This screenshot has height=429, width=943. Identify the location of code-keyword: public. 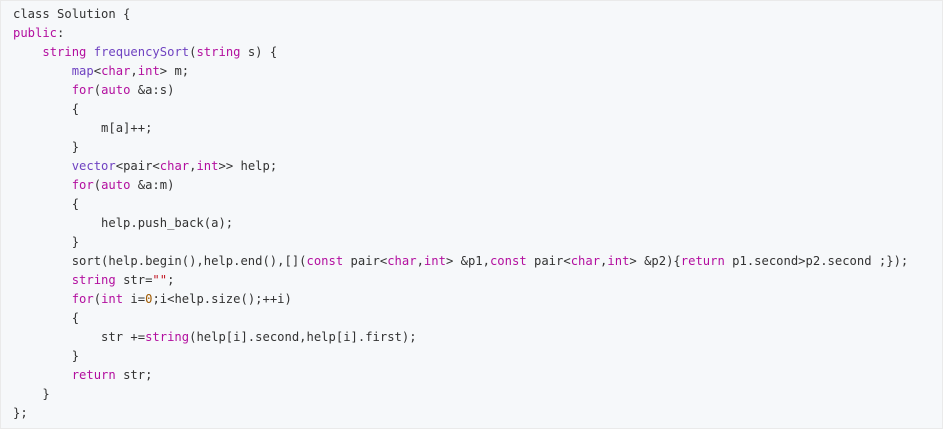
(35, 33).